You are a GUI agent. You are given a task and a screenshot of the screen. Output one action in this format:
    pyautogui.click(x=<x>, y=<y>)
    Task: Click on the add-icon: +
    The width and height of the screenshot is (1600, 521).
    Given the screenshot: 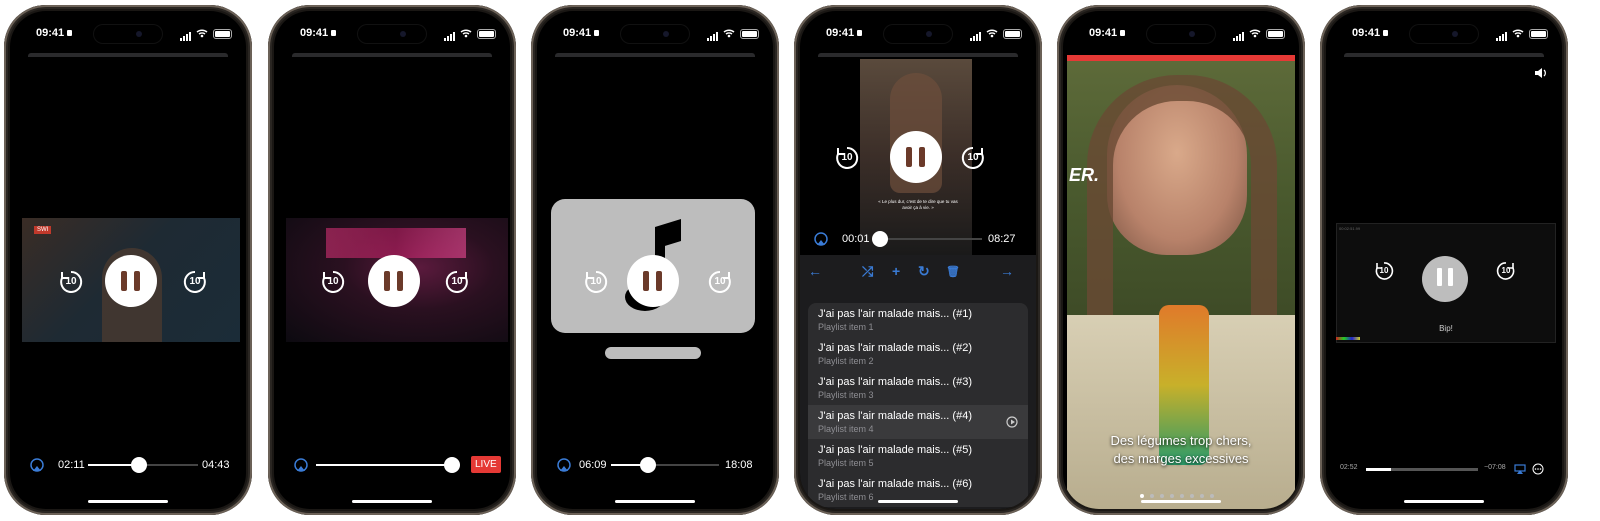 What is the action you would take?
    pyautogui.click(x=896, y=271)
    